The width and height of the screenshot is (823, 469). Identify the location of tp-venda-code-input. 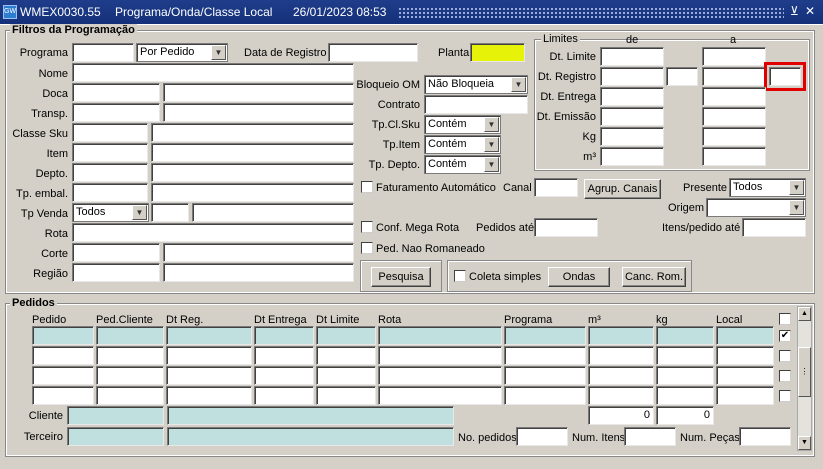
(170, 212).